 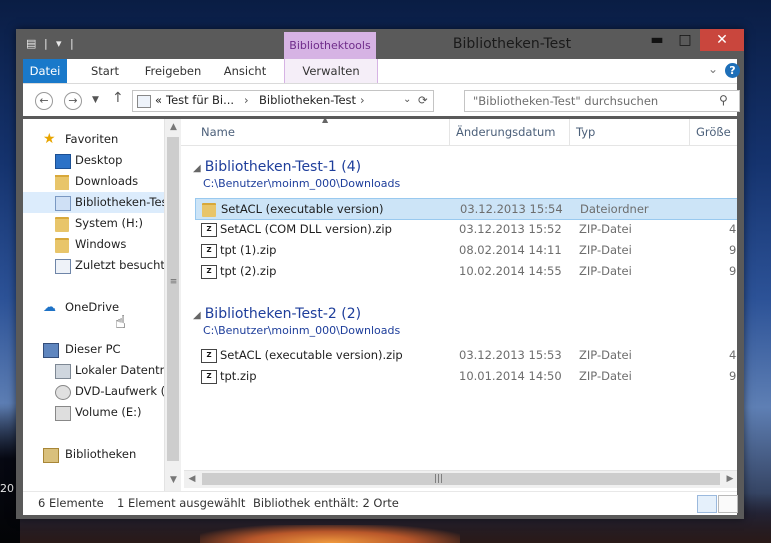 I want to click on large-icons-view-icon, so click(x=728, y=504).